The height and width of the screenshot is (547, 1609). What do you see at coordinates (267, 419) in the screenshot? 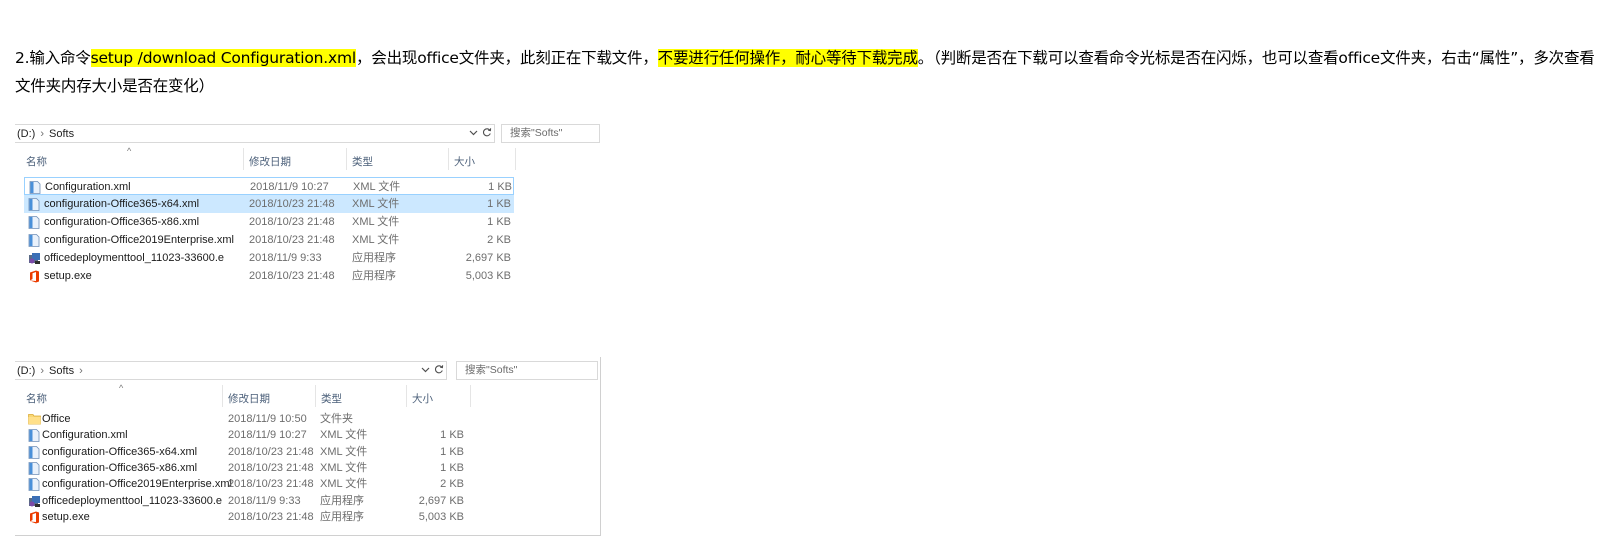
I see `file-date: 2018/11/9 10:50` at bounding box center [267, 419].